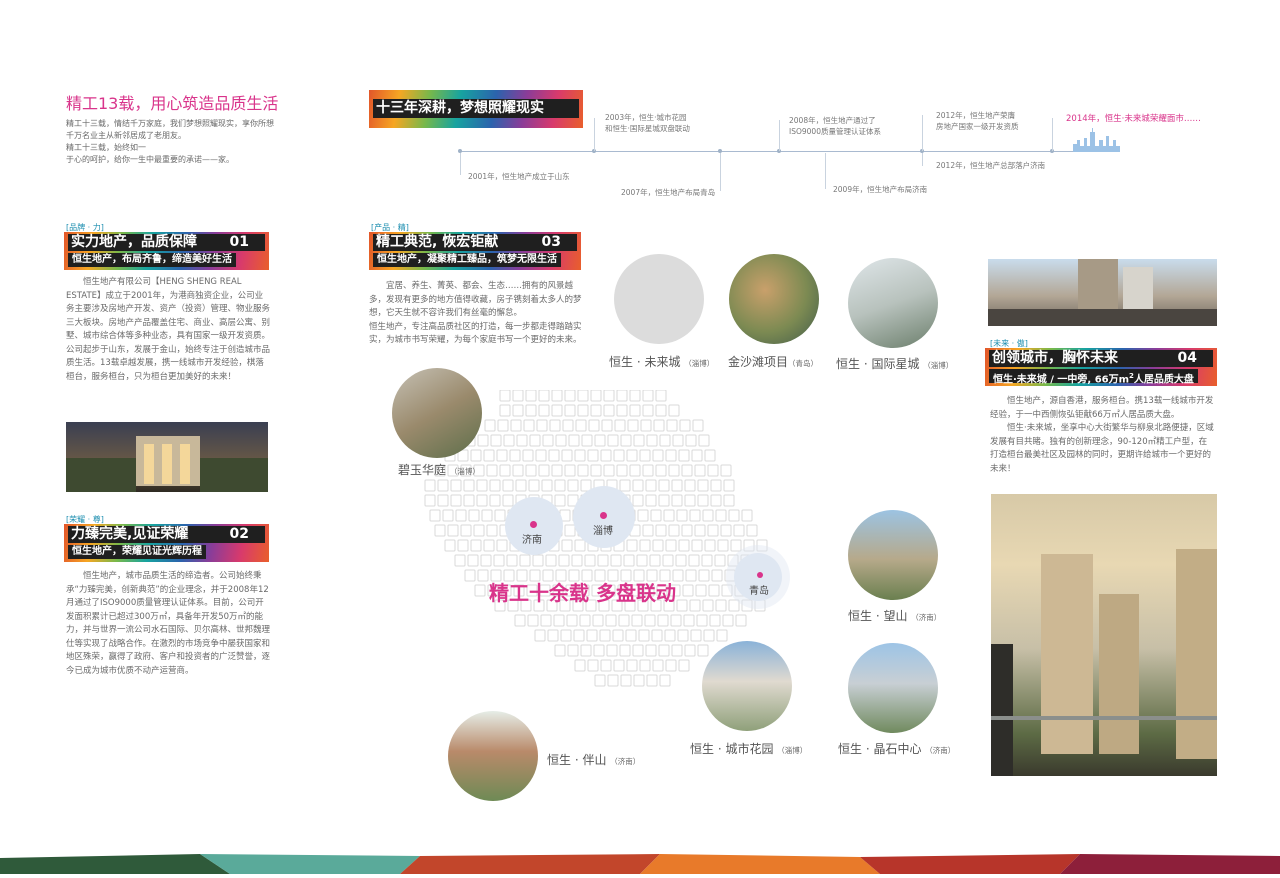 The image size is (1280, 878). What do you see at coordinates (893, 555) in the screenshot?
I see `project-photo-wangshan` at bounding box center [893, 555].